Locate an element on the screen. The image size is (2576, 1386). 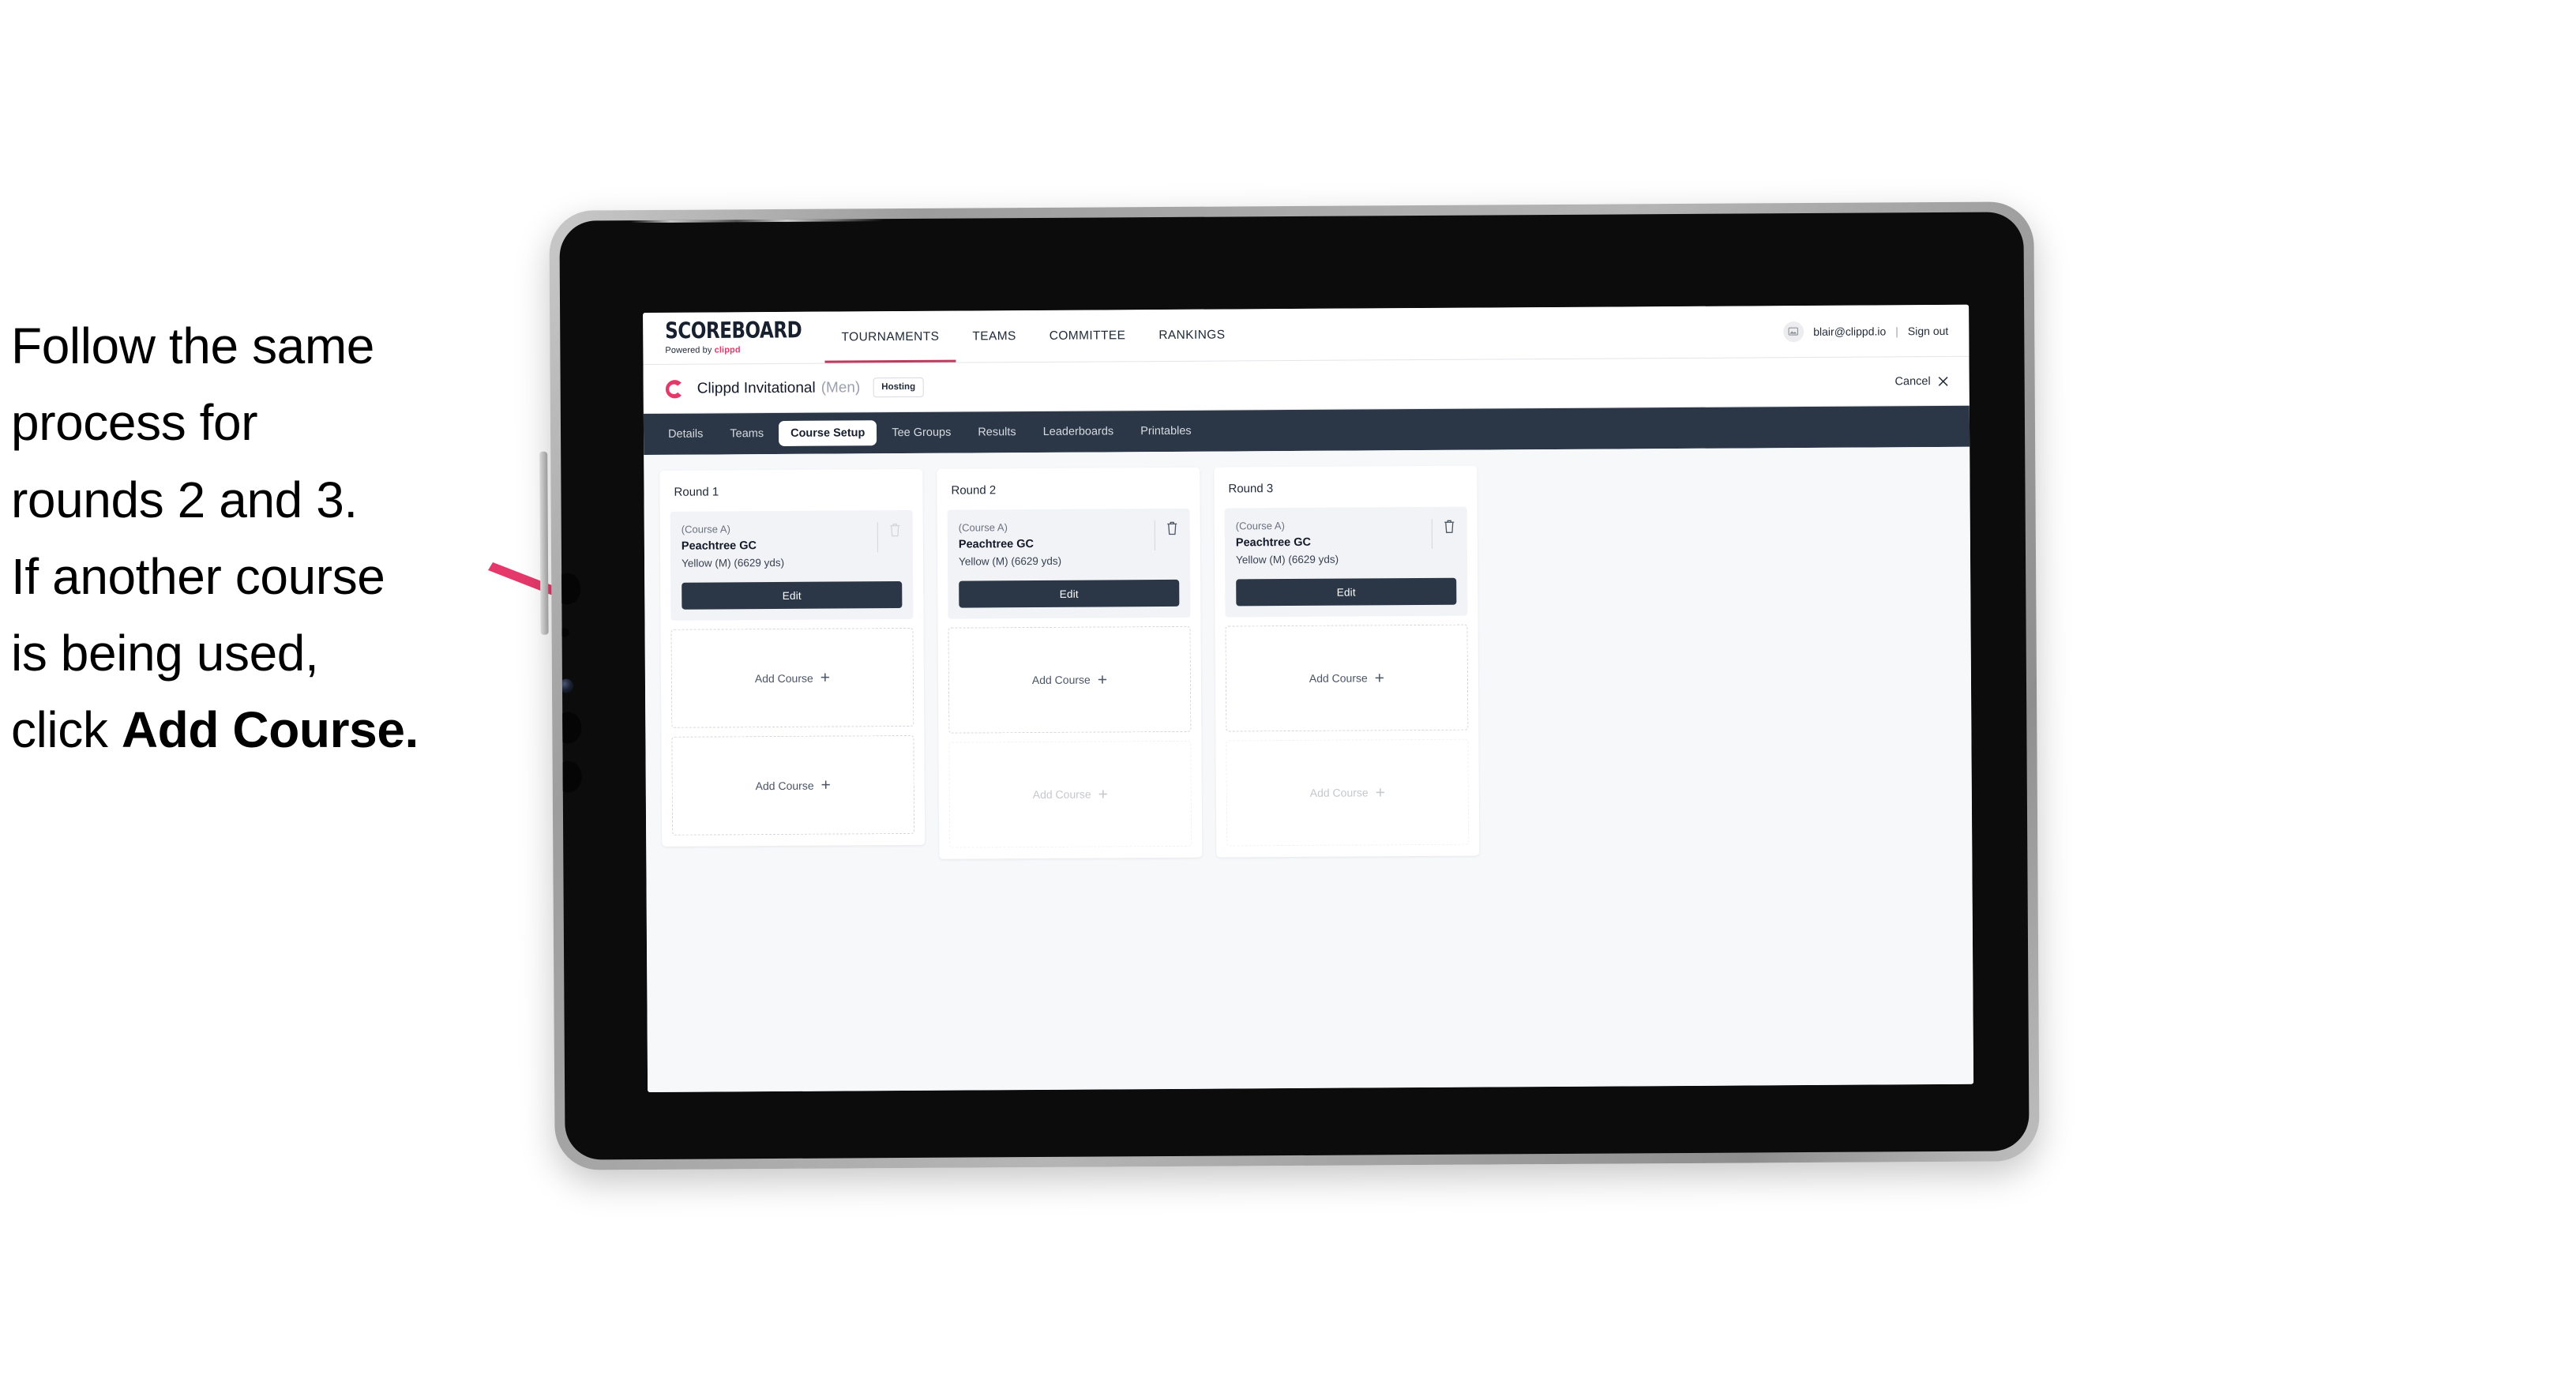
nav-link-rankings: RANKINGS is located at coordinates (1192, 335).